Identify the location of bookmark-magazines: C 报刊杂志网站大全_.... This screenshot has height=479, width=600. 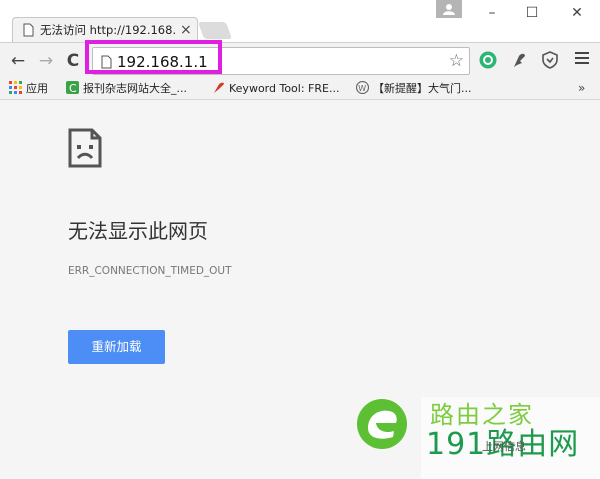
(126, 89).